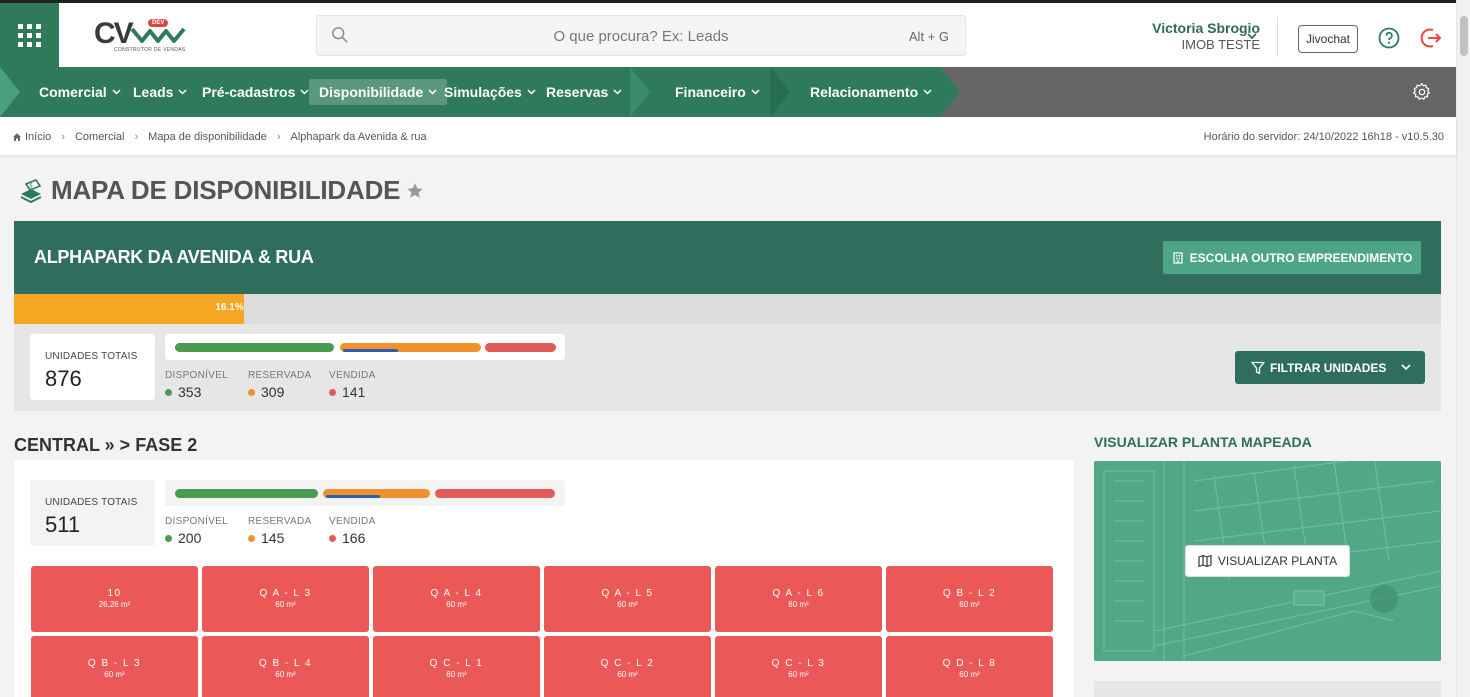 This screenshot has width=1470, height=697. I want to click on section-reserved-label: RESERVADA, so click(280, 521).